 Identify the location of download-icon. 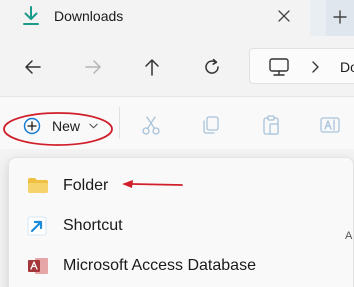
(31, 15).